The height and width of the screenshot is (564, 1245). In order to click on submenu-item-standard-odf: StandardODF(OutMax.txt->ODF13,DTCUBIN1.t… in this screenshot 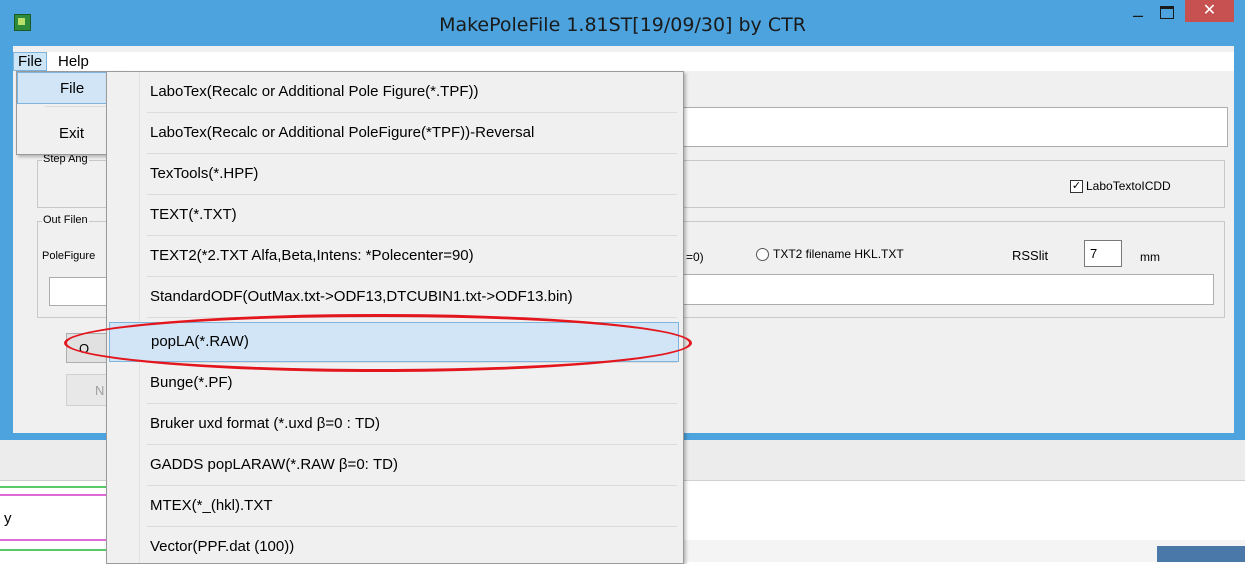, I will do `click(394, 297)`.